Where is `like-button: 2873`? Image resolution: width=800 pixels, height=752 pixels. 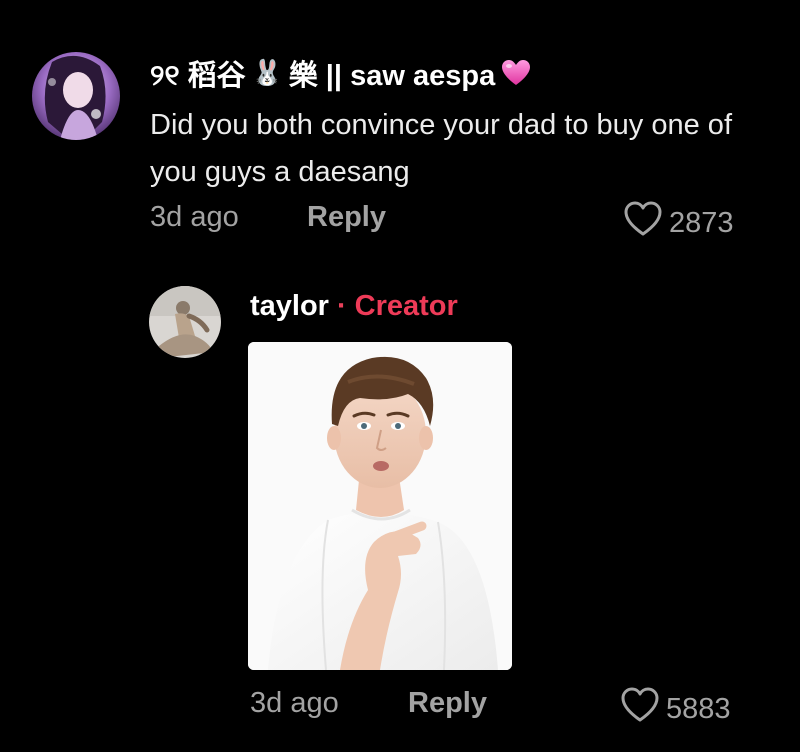
like-button: 2873 is located at coordinates (678, 223).